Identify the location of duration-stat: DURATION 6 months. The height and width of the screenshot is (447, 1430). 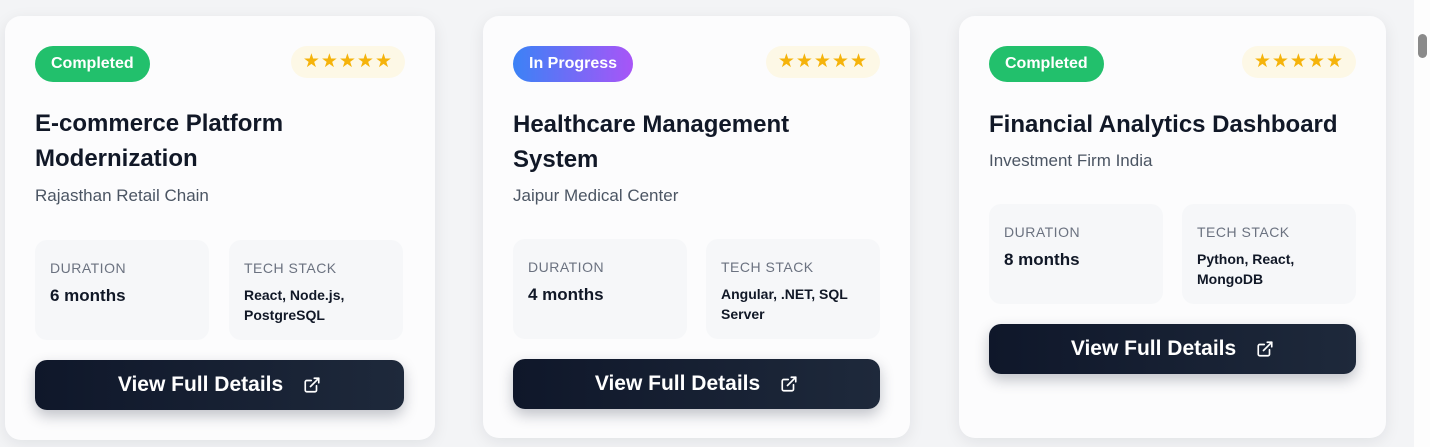
(122, 290).